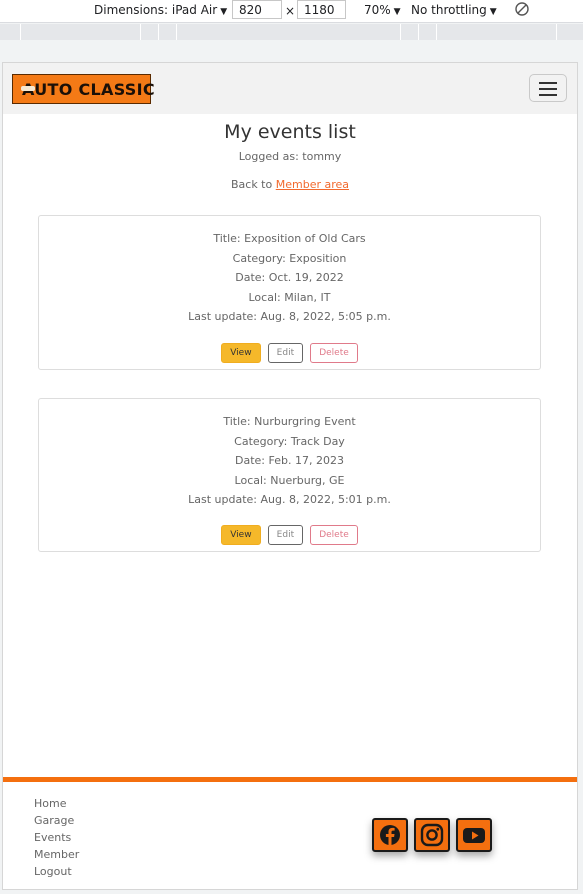 The width and height of the screenshot is (583, 894). What do you see at coordinates (377, 10) in the screenshot?
I see `zoom-label: 70%` at bounding box center [377, 10].